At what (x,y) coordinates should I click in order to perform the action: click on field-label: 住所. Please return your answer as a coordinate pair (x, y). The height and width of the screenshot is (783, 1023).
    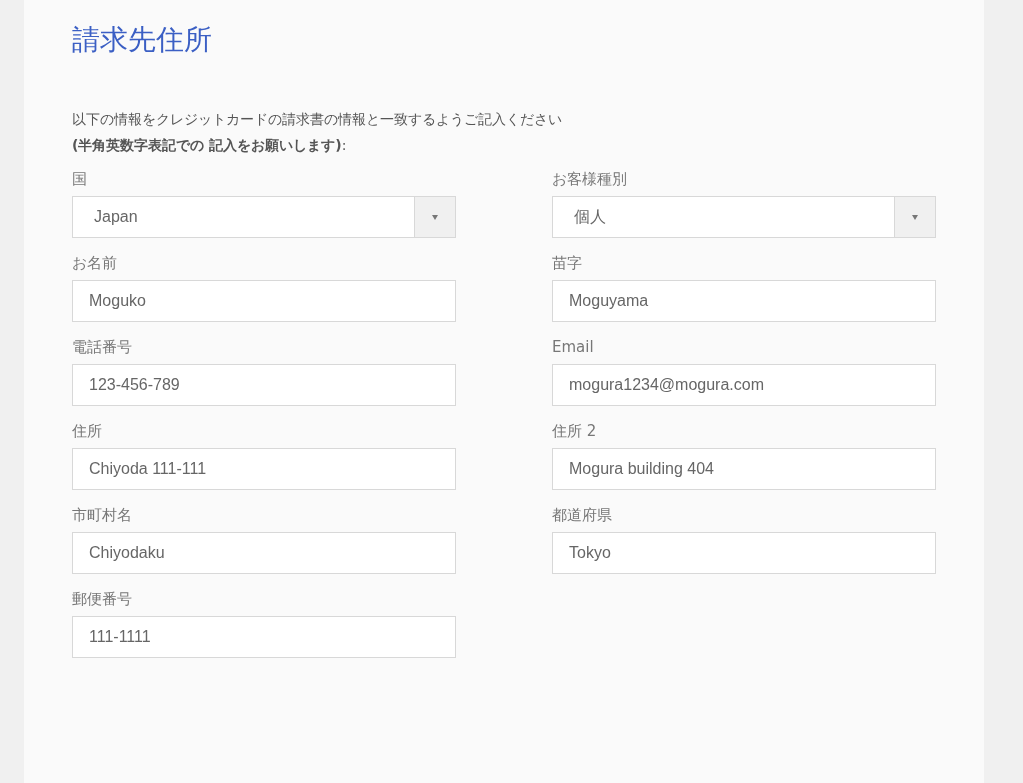
    Looking at the image, I should click on (87, 431).